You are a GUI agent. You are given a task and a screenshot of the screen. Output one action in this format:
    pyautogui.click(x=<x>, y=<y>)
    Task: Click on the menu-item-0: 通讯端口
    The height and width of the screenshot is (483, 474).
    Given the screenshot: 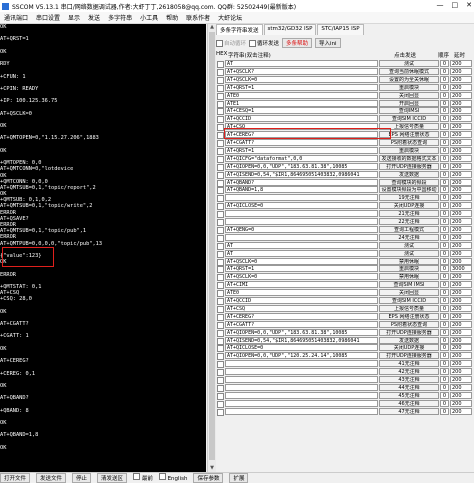 What is the action you would take?
    pyautogui.click(x=16, y=17)
    